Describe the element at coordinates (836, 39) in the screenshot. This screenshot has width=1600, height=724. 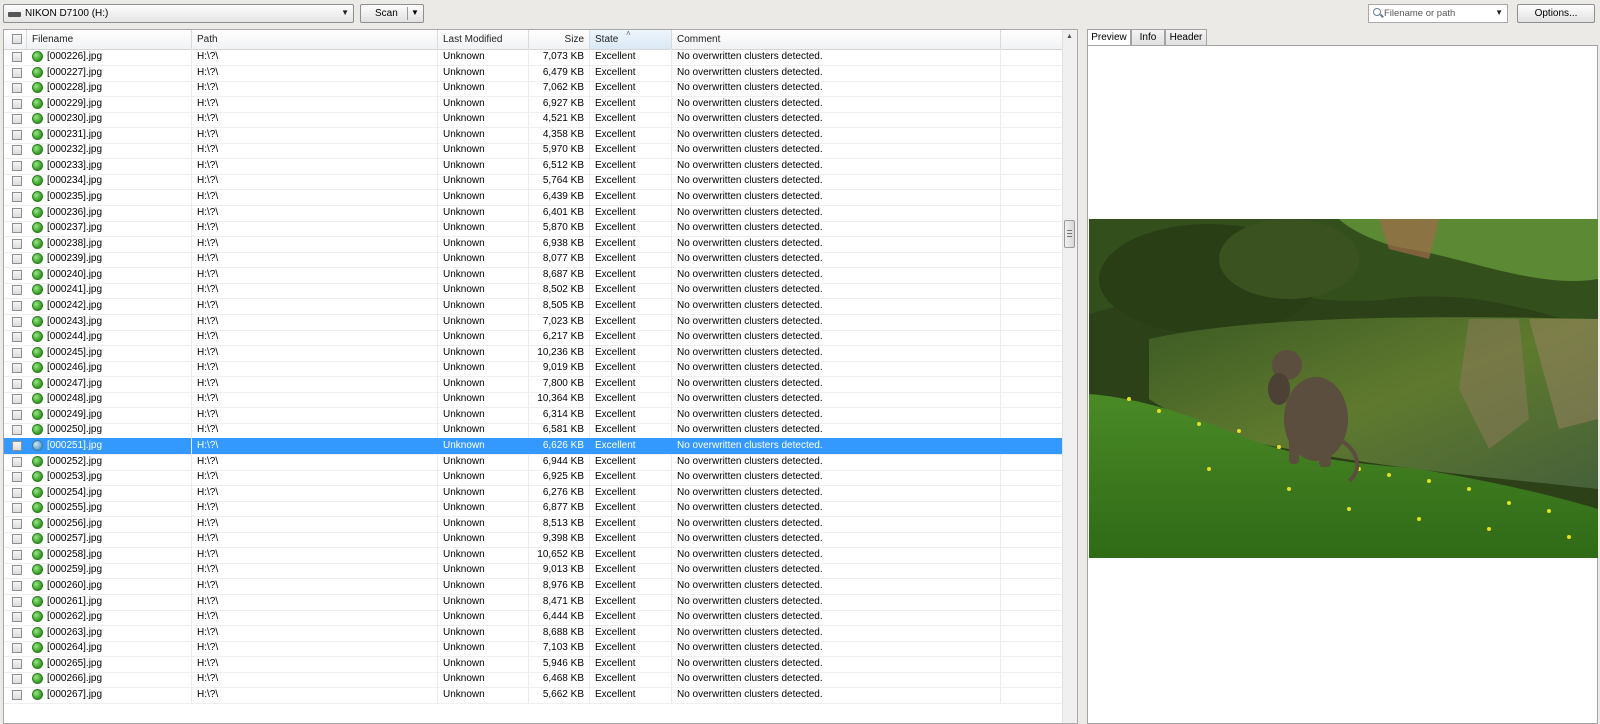
I see `column-header-comment: Comment` at that location.